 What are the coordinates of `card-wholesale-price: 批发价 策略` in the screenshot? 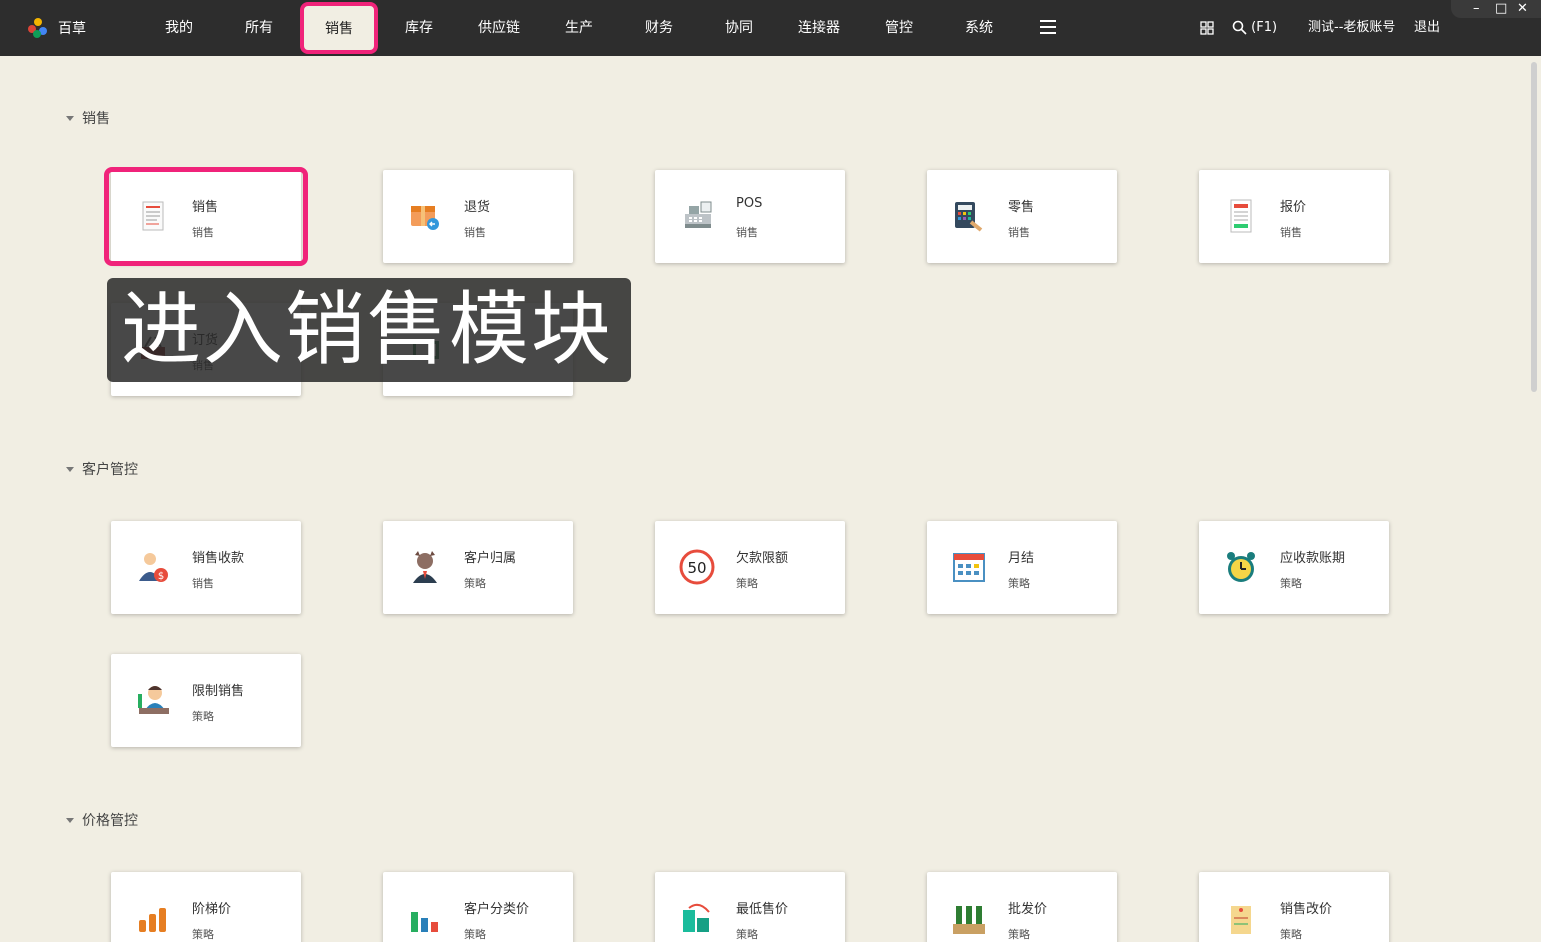 It's located at (1022, 907).